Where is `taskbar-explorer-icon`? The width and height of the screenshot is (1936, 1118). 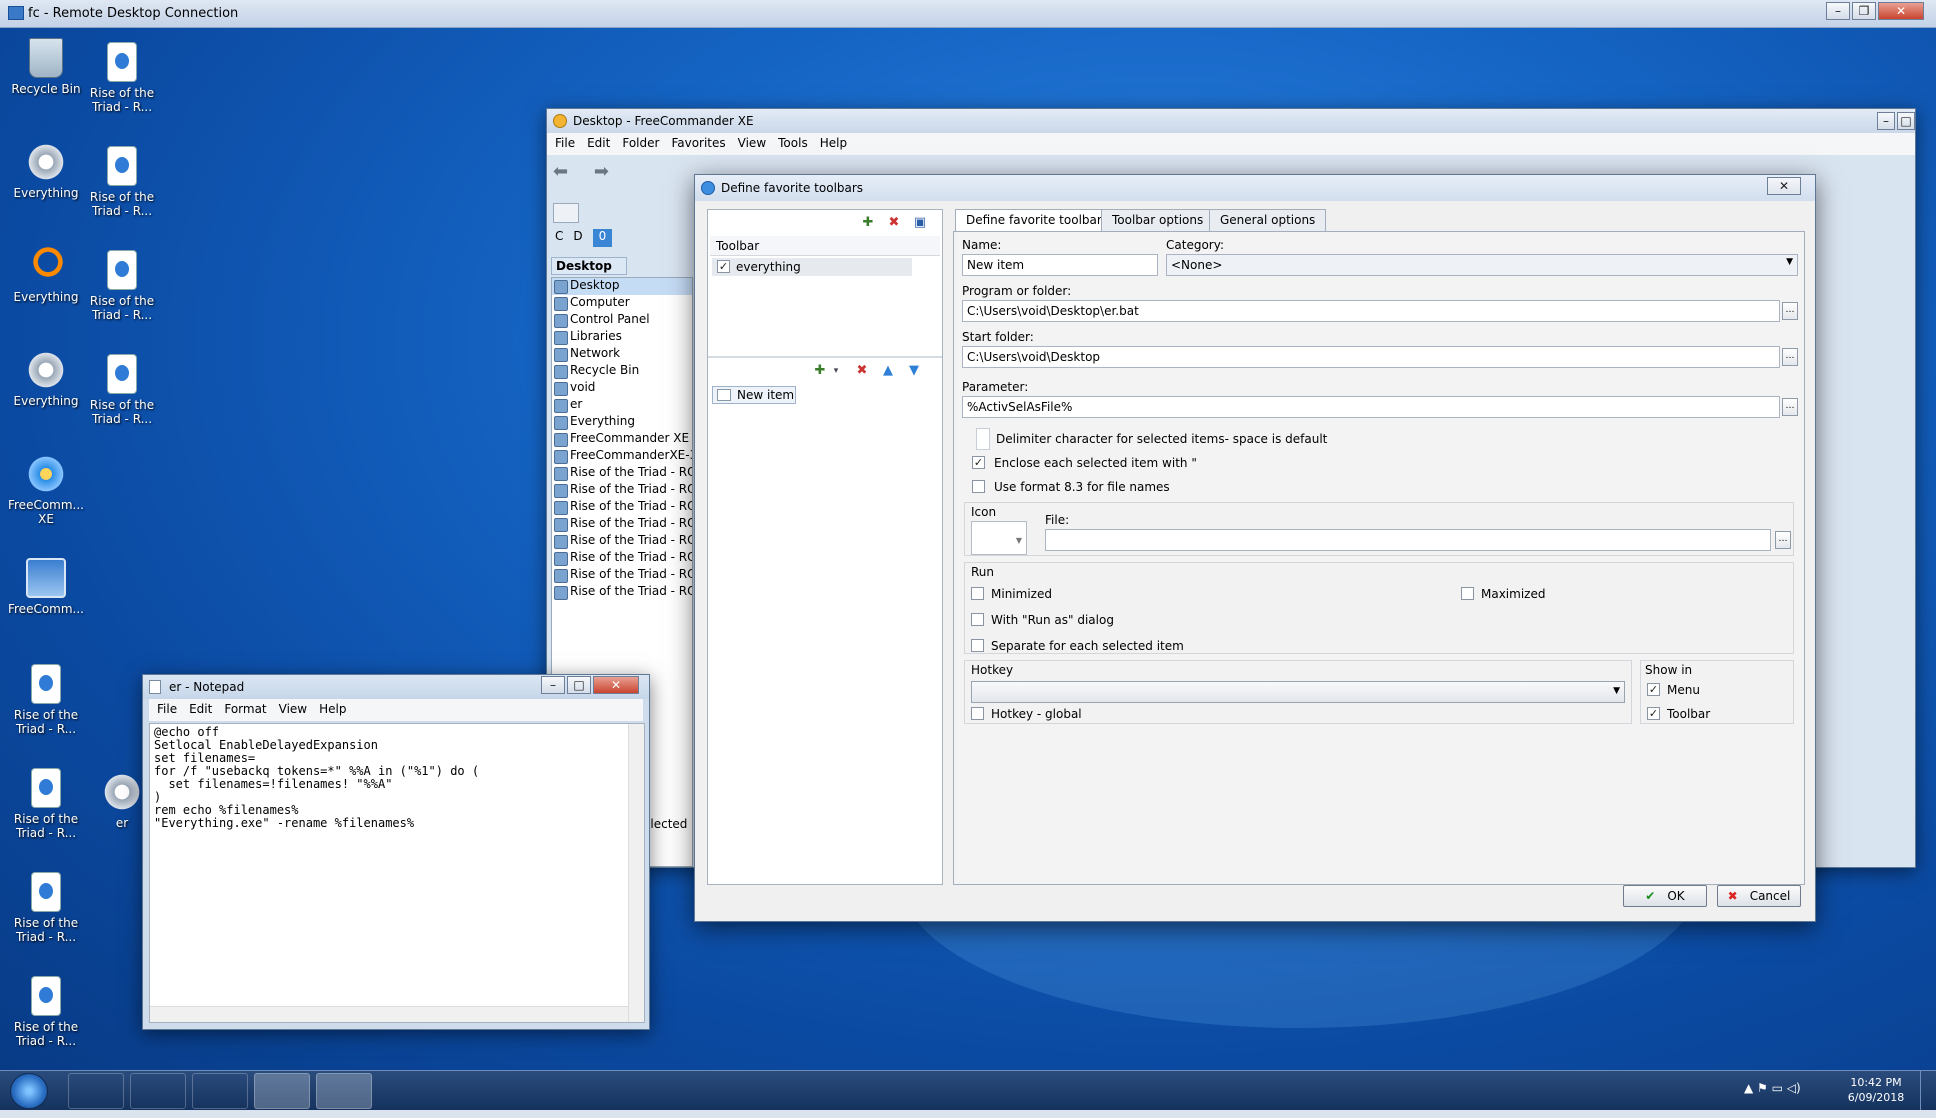 taskbar-explorer-icon is located at coordinates (158, 1091).